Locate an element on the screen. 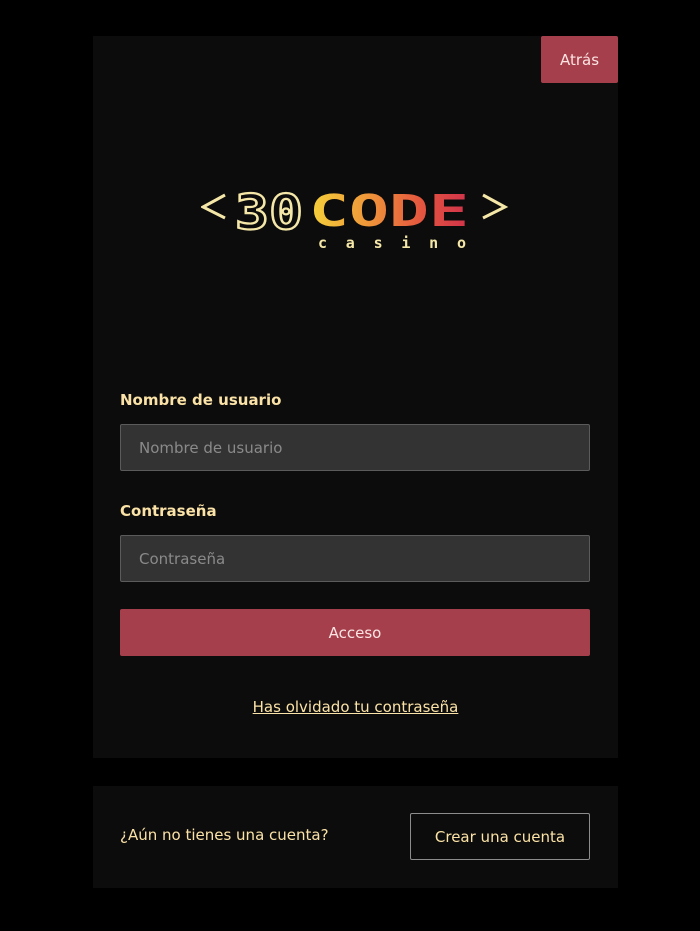 This screenshot has height=931, width=700. password-label: Contraseña is located at coordinates (168, 511).